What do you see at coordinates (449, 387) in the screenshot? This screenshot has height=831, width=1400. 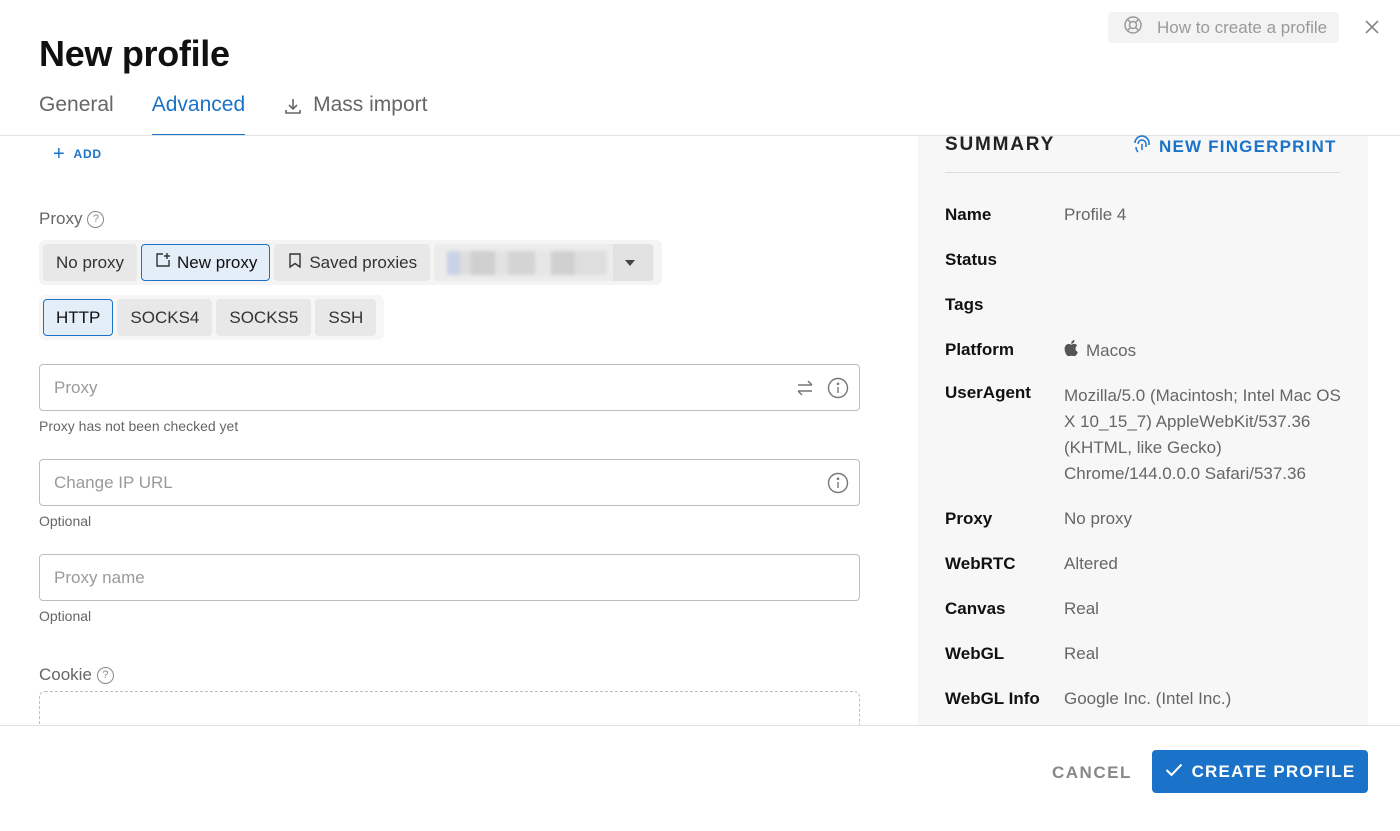 I see `proxy-input: Proxy` at bounding box center [449, 387].